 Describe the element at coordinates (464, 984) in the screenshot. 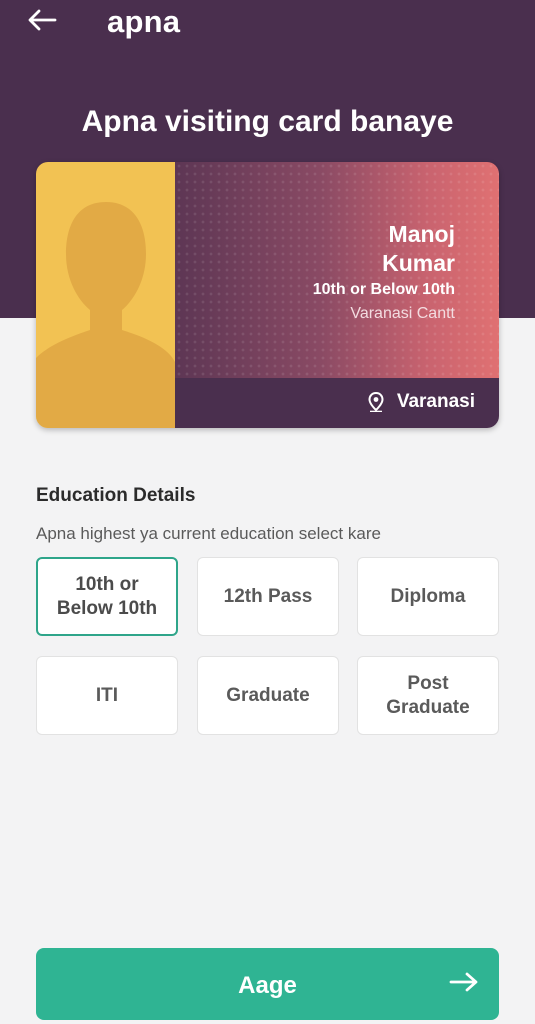

I see `arrow-right-icon` at that location.